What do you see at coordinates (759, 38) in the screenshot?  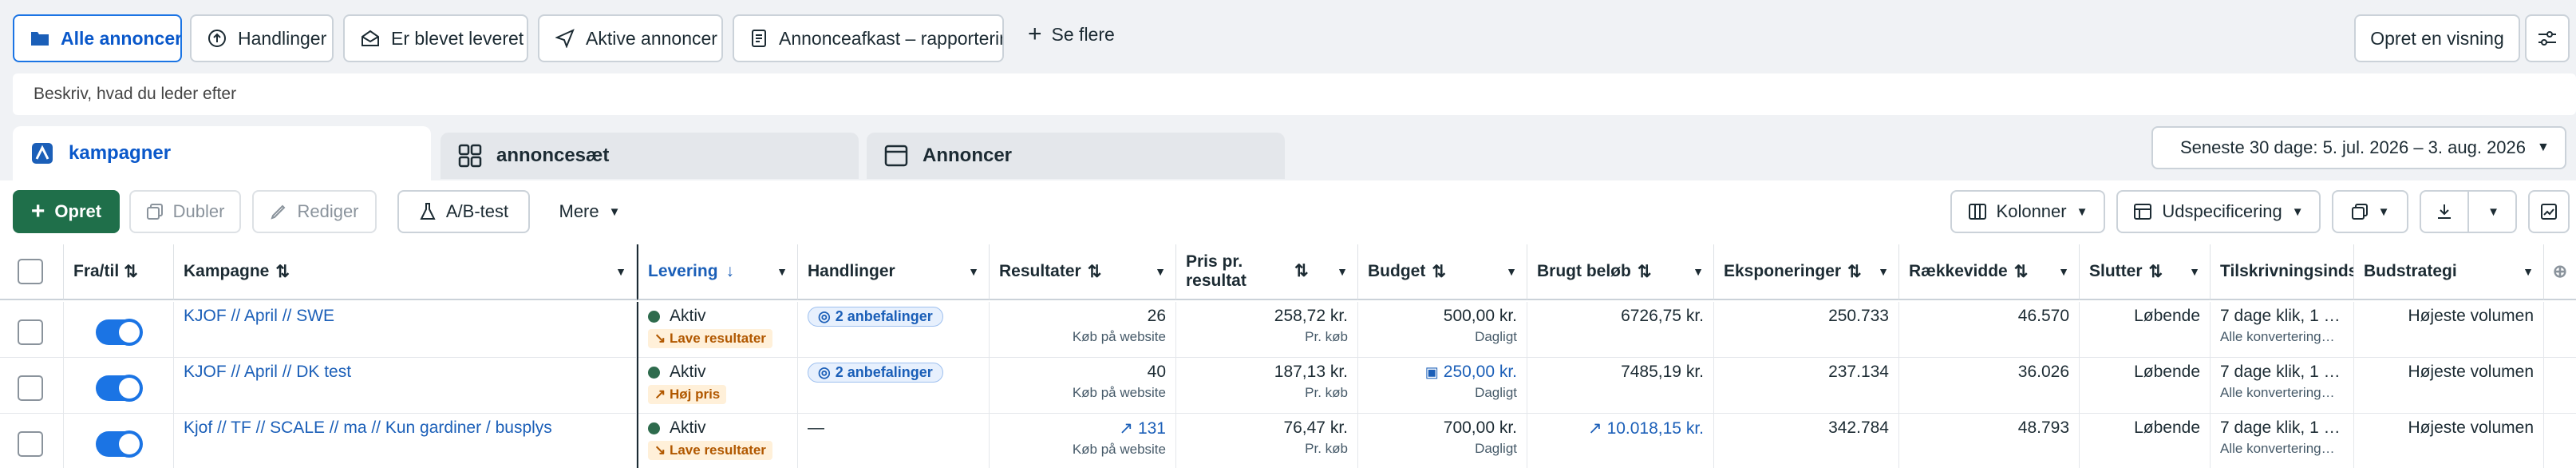 I see `document-icon` at bounding box center [759, 38].